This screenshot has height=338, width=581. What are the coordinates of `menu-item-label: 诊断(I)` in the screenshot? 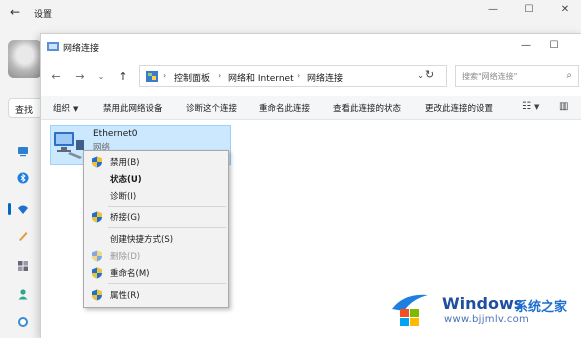 It's located at (123, 197).